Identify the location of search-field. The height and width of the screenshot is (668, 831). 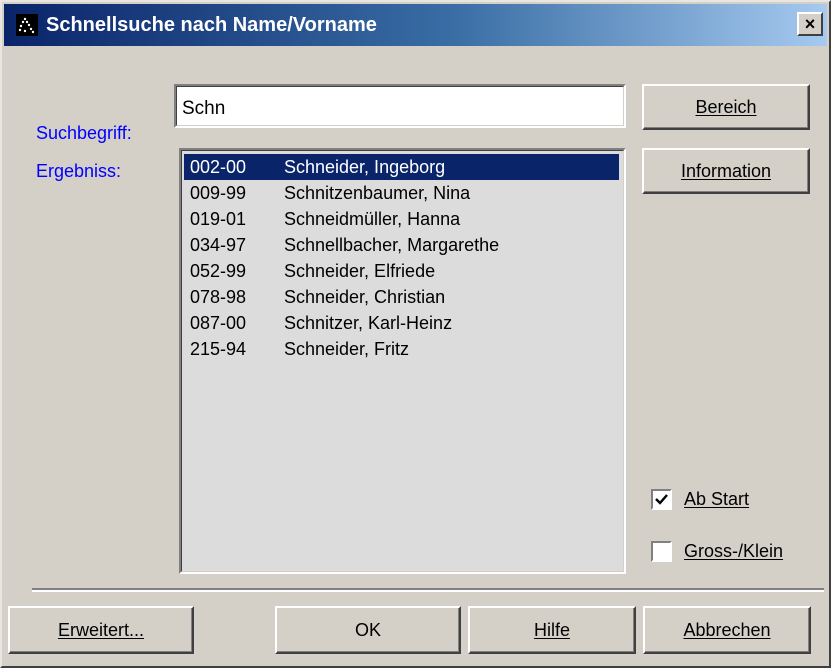
(400, 106).